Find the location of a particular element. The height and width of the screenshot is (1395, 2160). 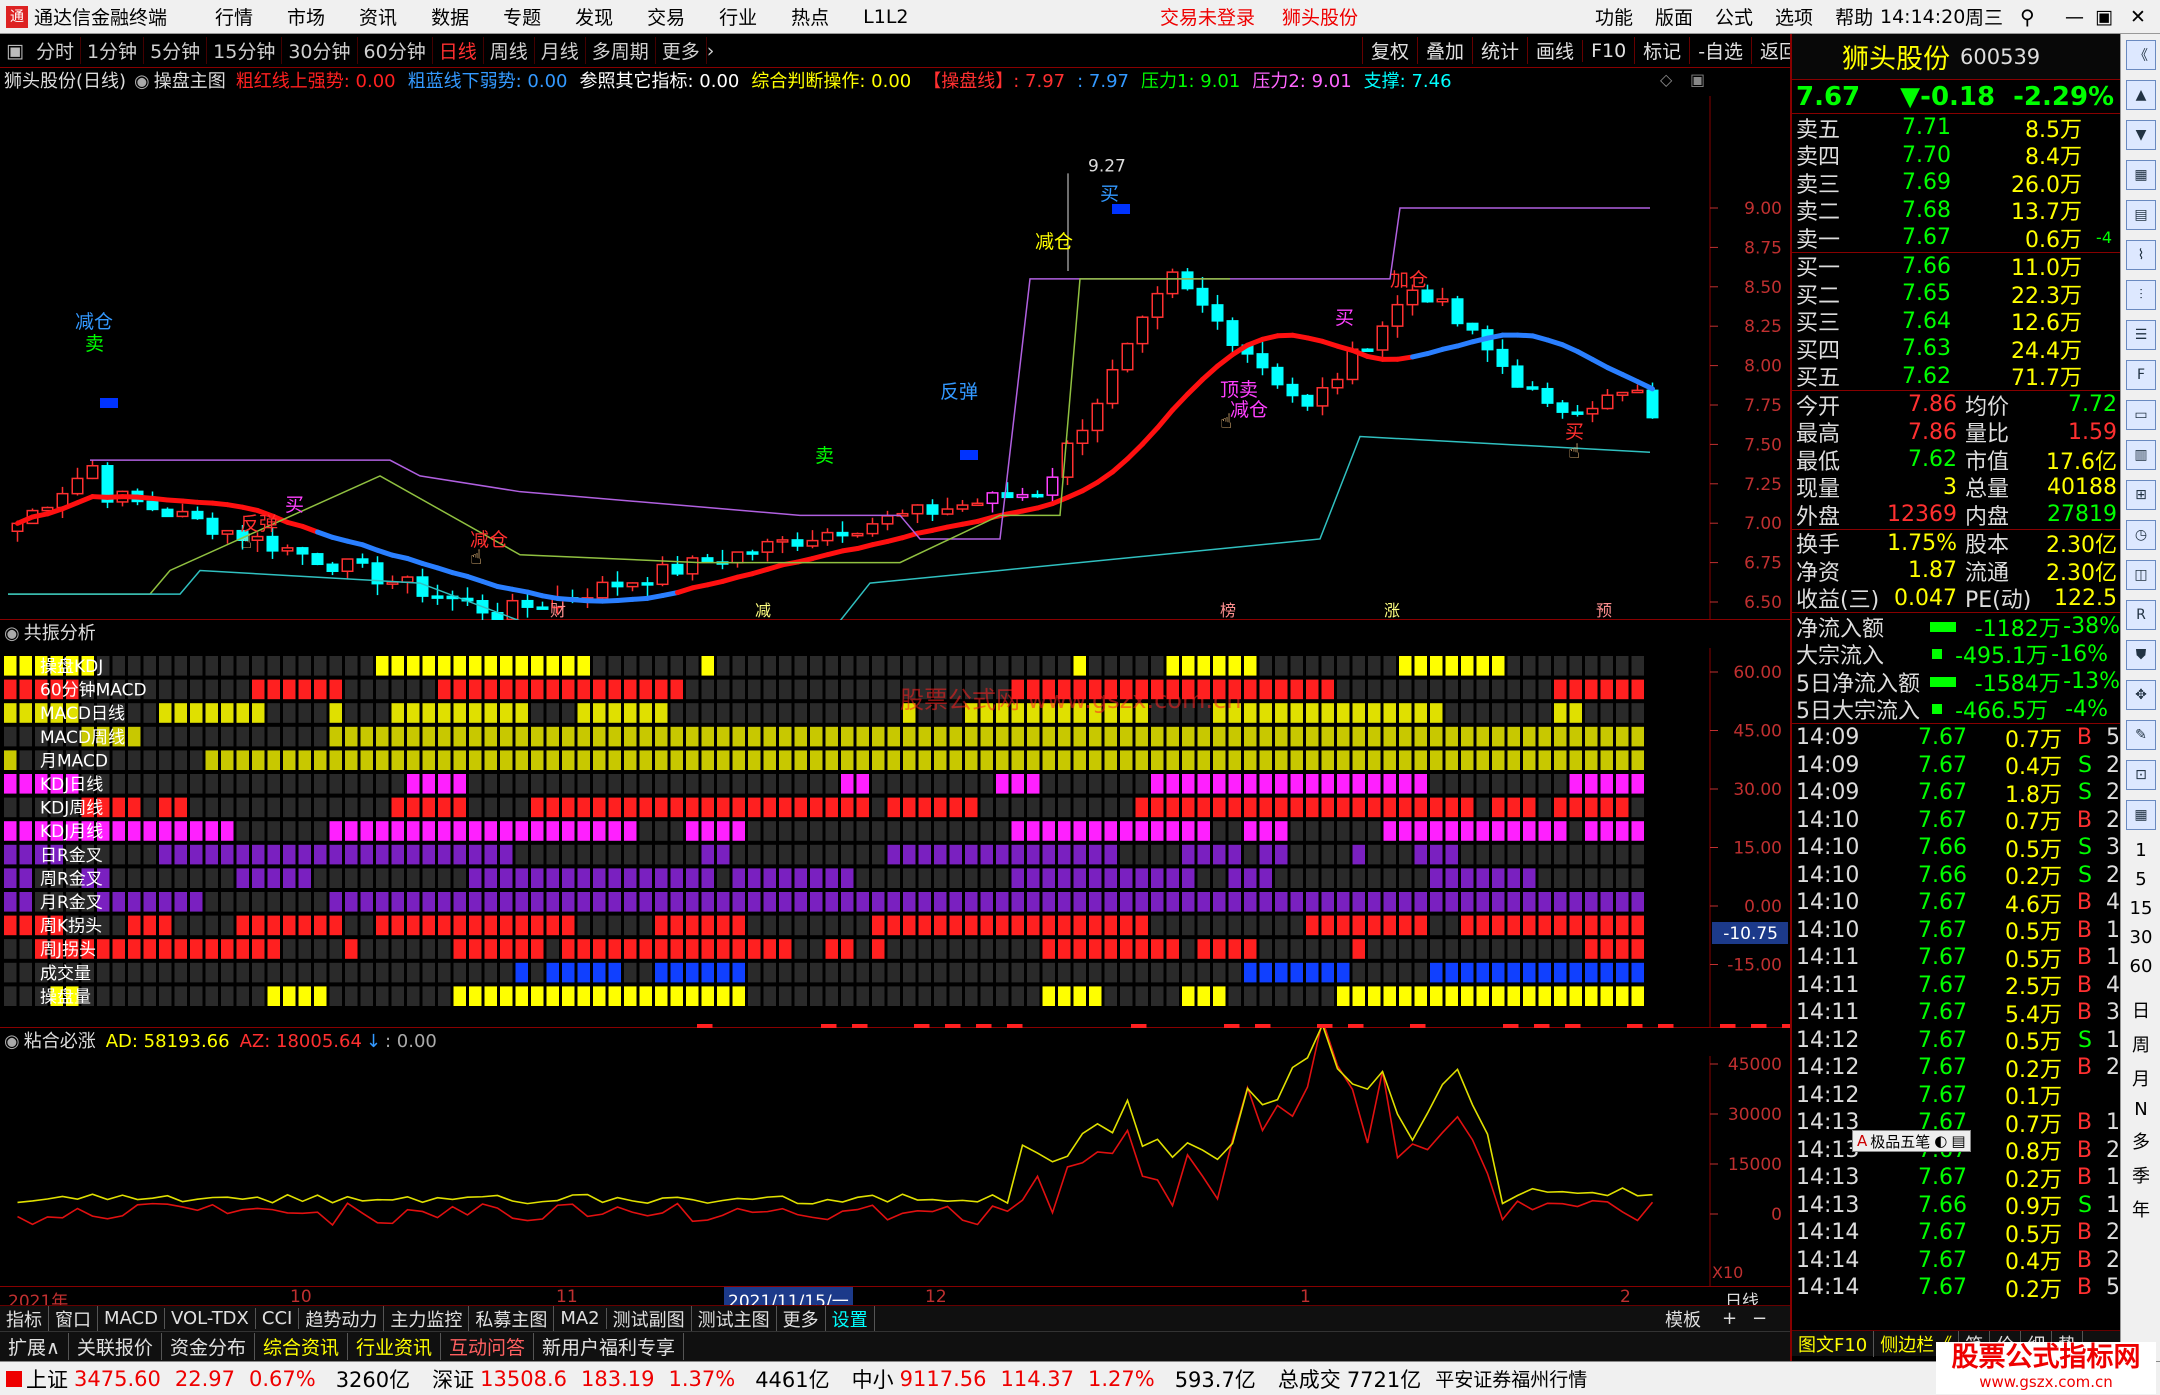

tab-more-icon: − is located at coordinates (1759, 1318).